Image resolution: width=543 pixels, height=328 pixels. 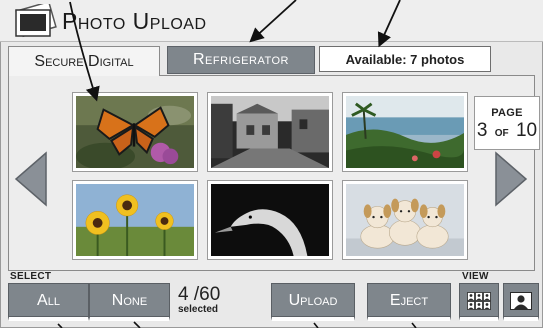 I want to click on swan-image, so click(x=270, y=220).